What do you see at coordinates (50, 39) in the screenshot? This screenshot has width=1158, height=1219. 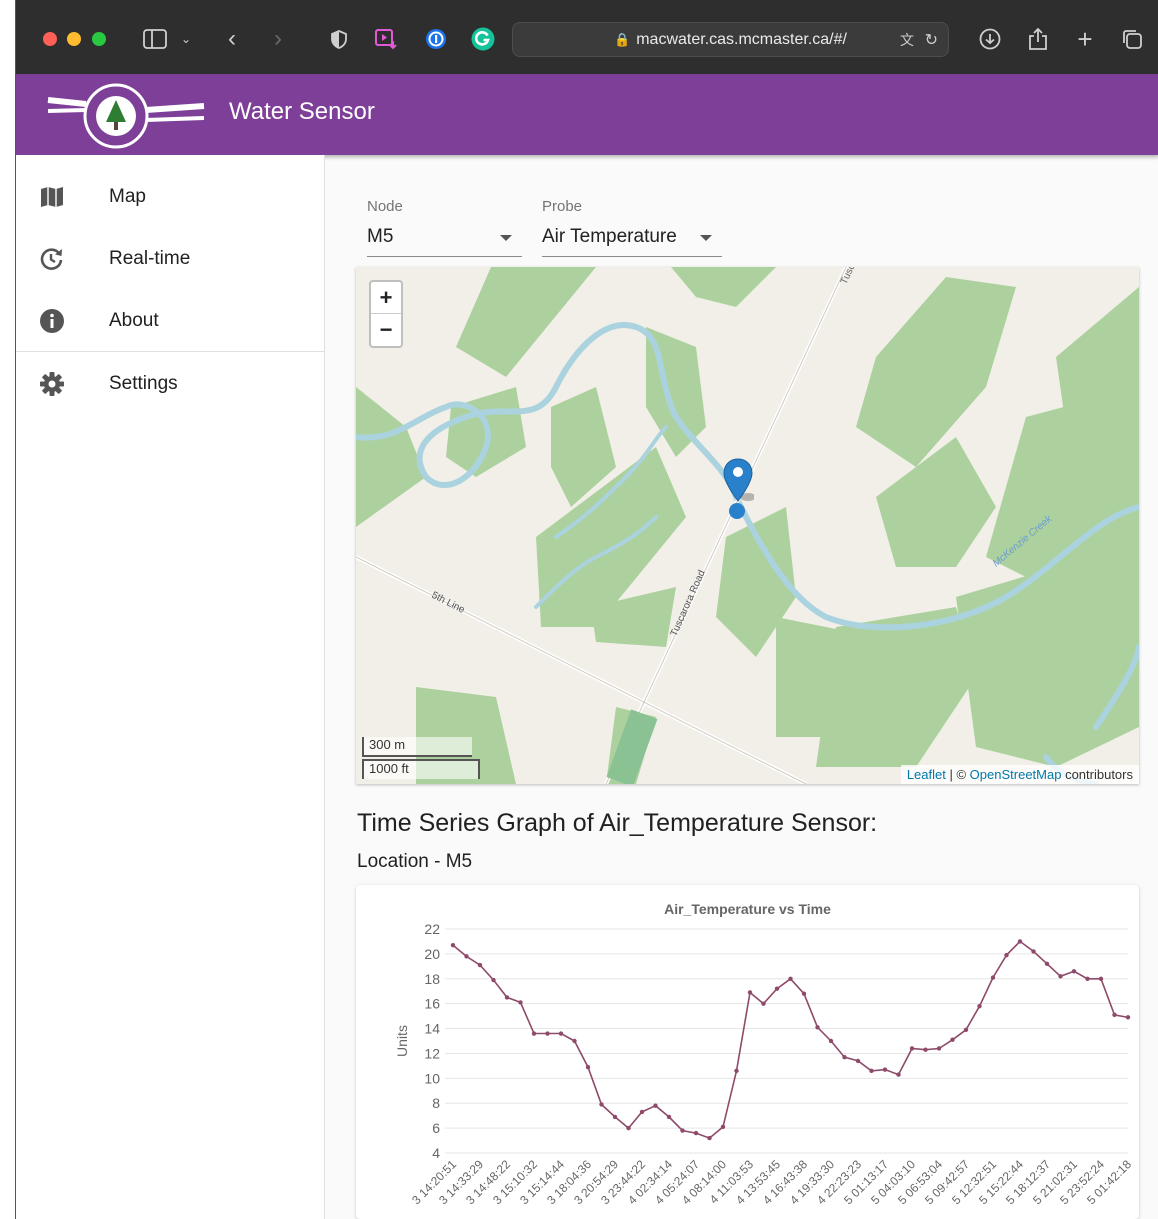 I see `close-window-button` at bounding box center [50, 39].